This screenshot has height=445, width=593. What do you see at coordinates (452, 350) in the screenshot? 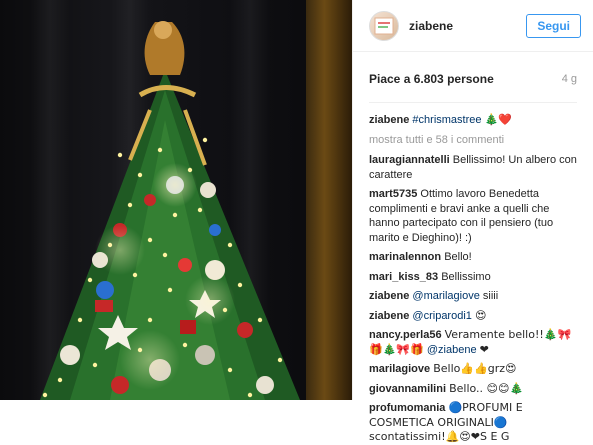
I see `mention-link: @ziabene` at bounding box center [452, 350].